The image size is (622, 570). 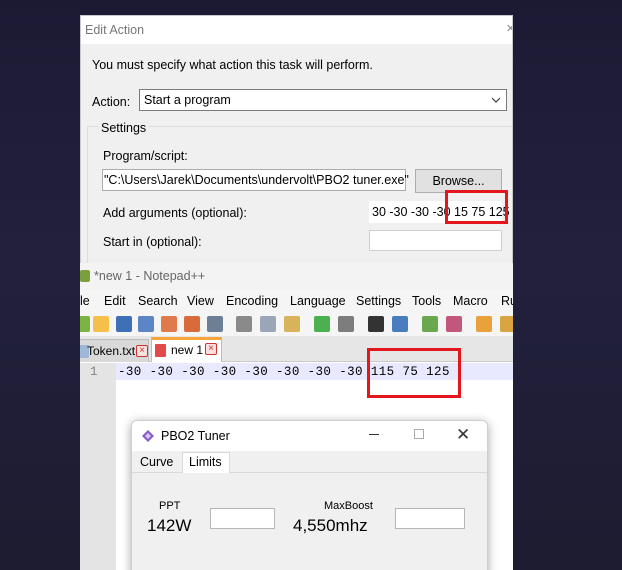 I want to click on close-icon: ×, so click(x=509, y=28).